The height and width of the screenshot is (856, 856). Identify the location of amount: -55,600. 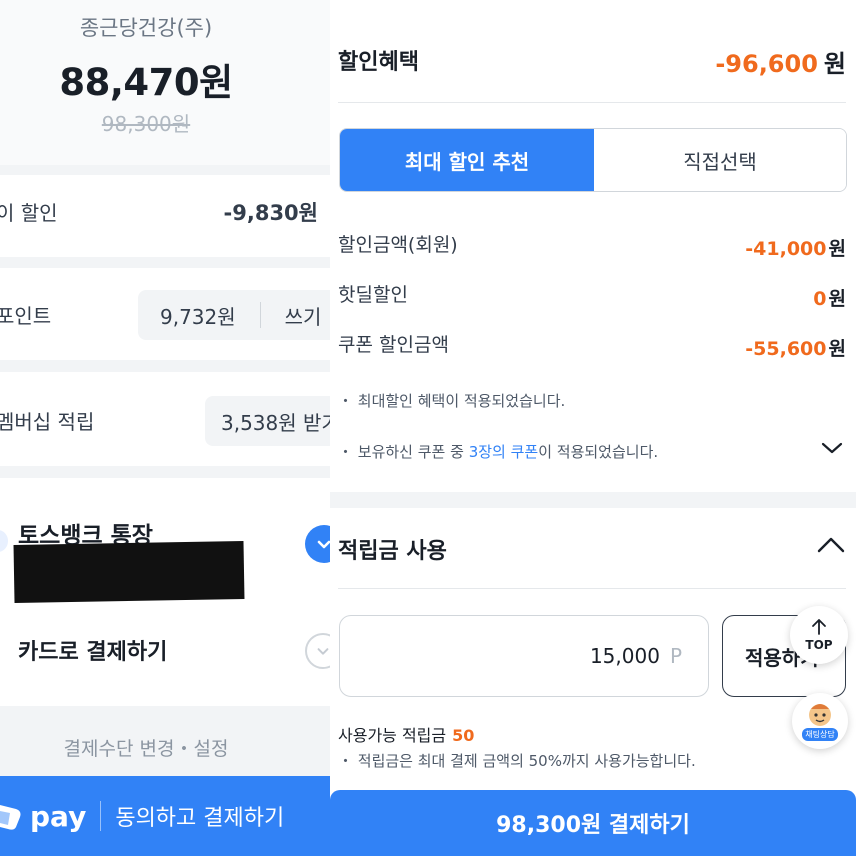
(786, 349).